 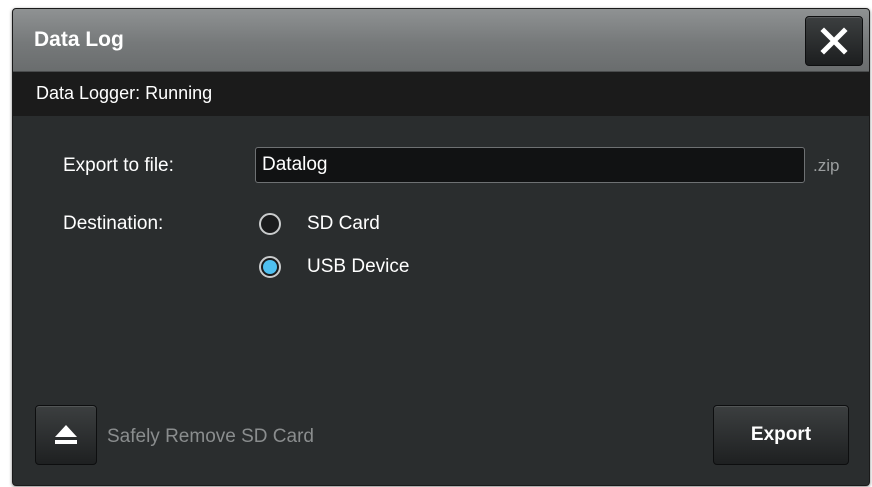 I want to click on usb-device-label: USB Device, so click(x=358, y=267).